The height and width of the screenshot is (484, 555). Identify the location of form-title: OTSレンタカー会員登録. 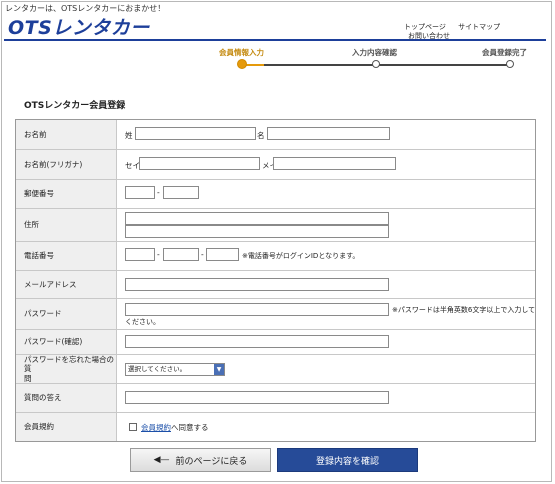
(75, 106).